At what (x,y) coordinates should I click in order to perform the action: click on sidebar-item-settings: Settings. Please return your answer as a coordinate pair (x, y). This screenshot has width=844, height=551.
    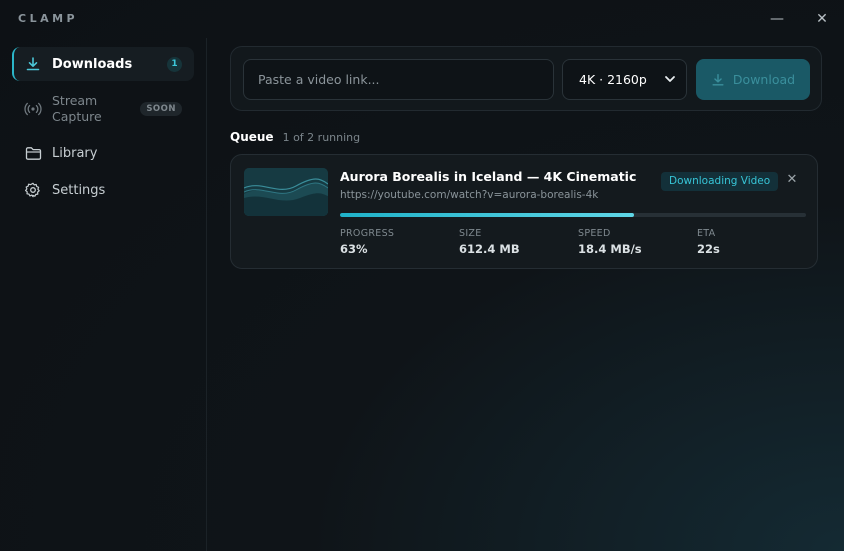
    Looking at the image, I should click on (103, 190).